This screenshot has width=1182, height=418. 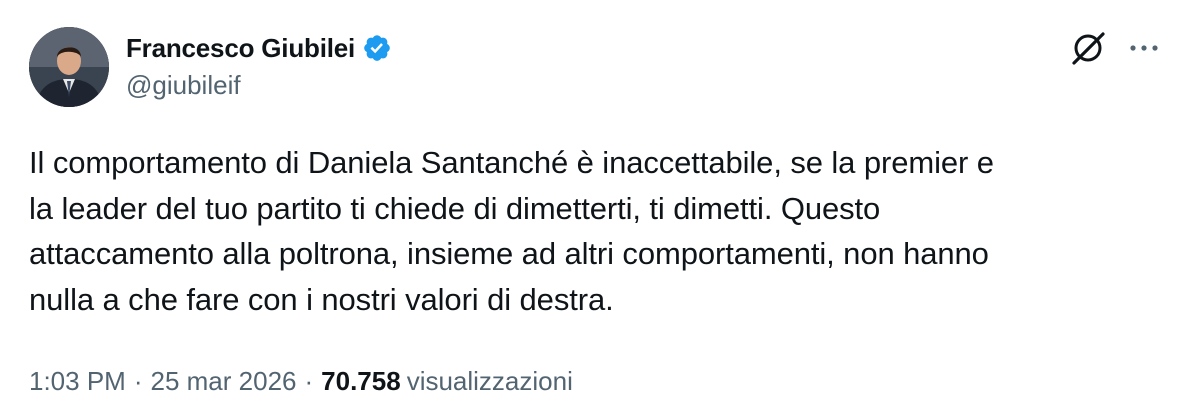 I want to click on avatar-photo, so click(x=69, y=67).